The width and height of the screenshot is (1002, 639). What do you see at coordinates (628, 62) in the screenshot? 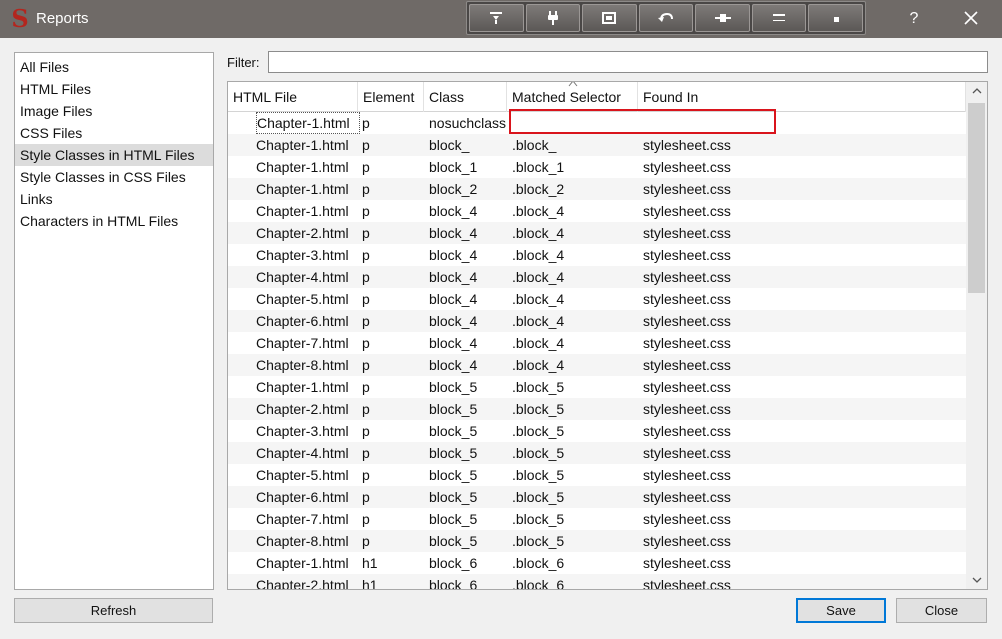
I see `filter-input` at bounding box center [628, 62].